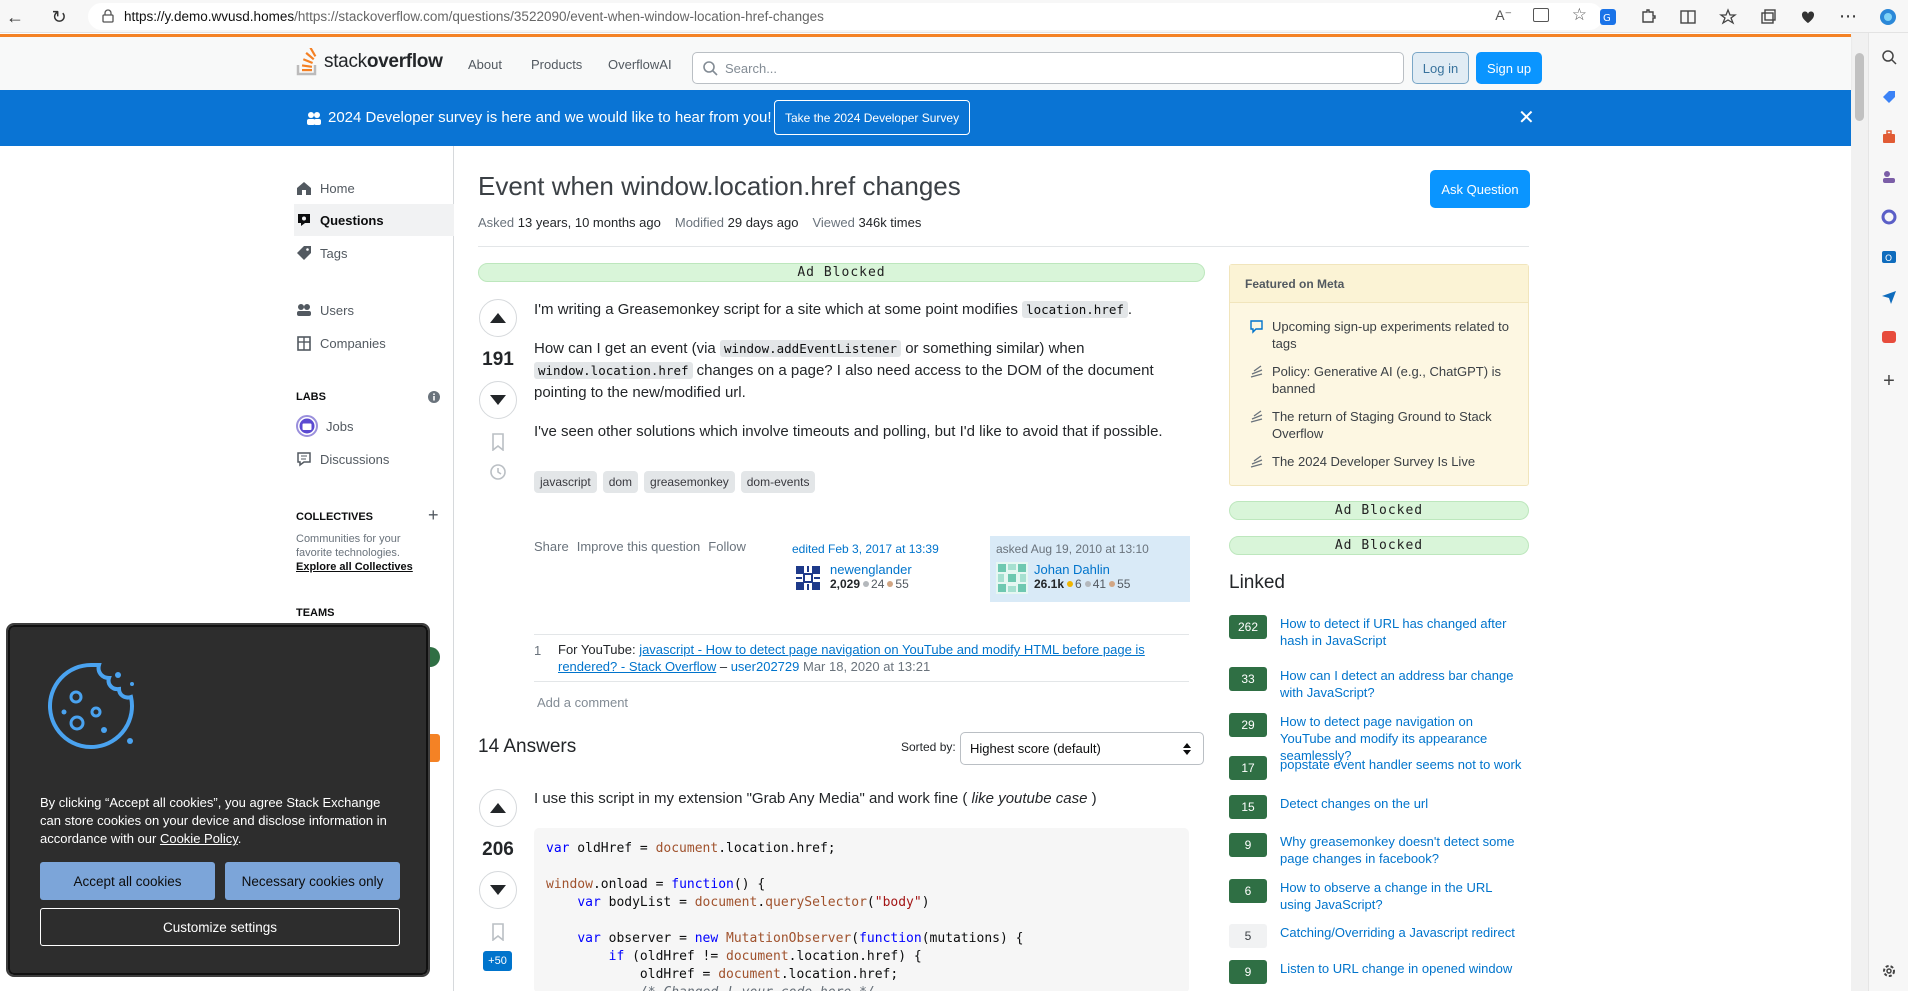 The width and height of the screenshot is (1908, 991). What do you see at coordinates (1768, 16) in the screenshot?
I see `collections-icon` at bounding box center [1768, 16].